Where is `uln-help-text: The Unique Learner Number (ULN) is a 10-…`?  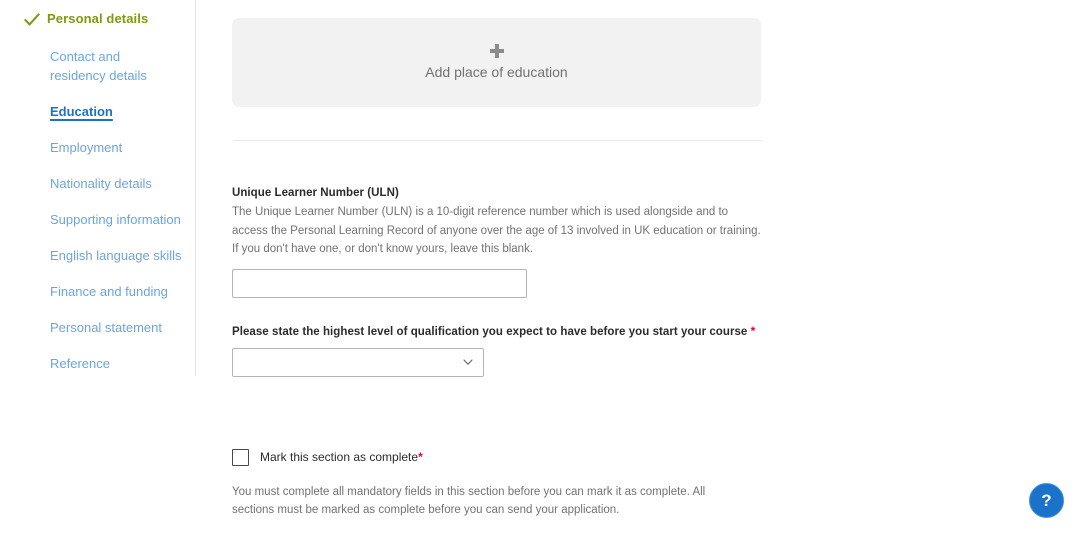 uln-help-text: The Unique Learner Number (ULN) is a 10-… is located at coordinates (496, 230).